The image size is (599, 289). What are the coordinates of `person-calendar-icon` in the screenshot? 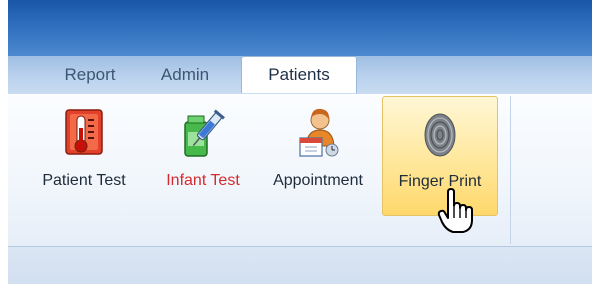 It's located at (319, 132).